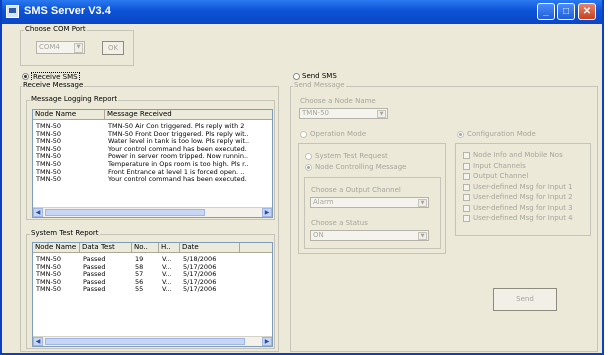 The image size is (608, 355). I want to click on config-option-label: User-defined Msg for Input 3, so click(523, 208).